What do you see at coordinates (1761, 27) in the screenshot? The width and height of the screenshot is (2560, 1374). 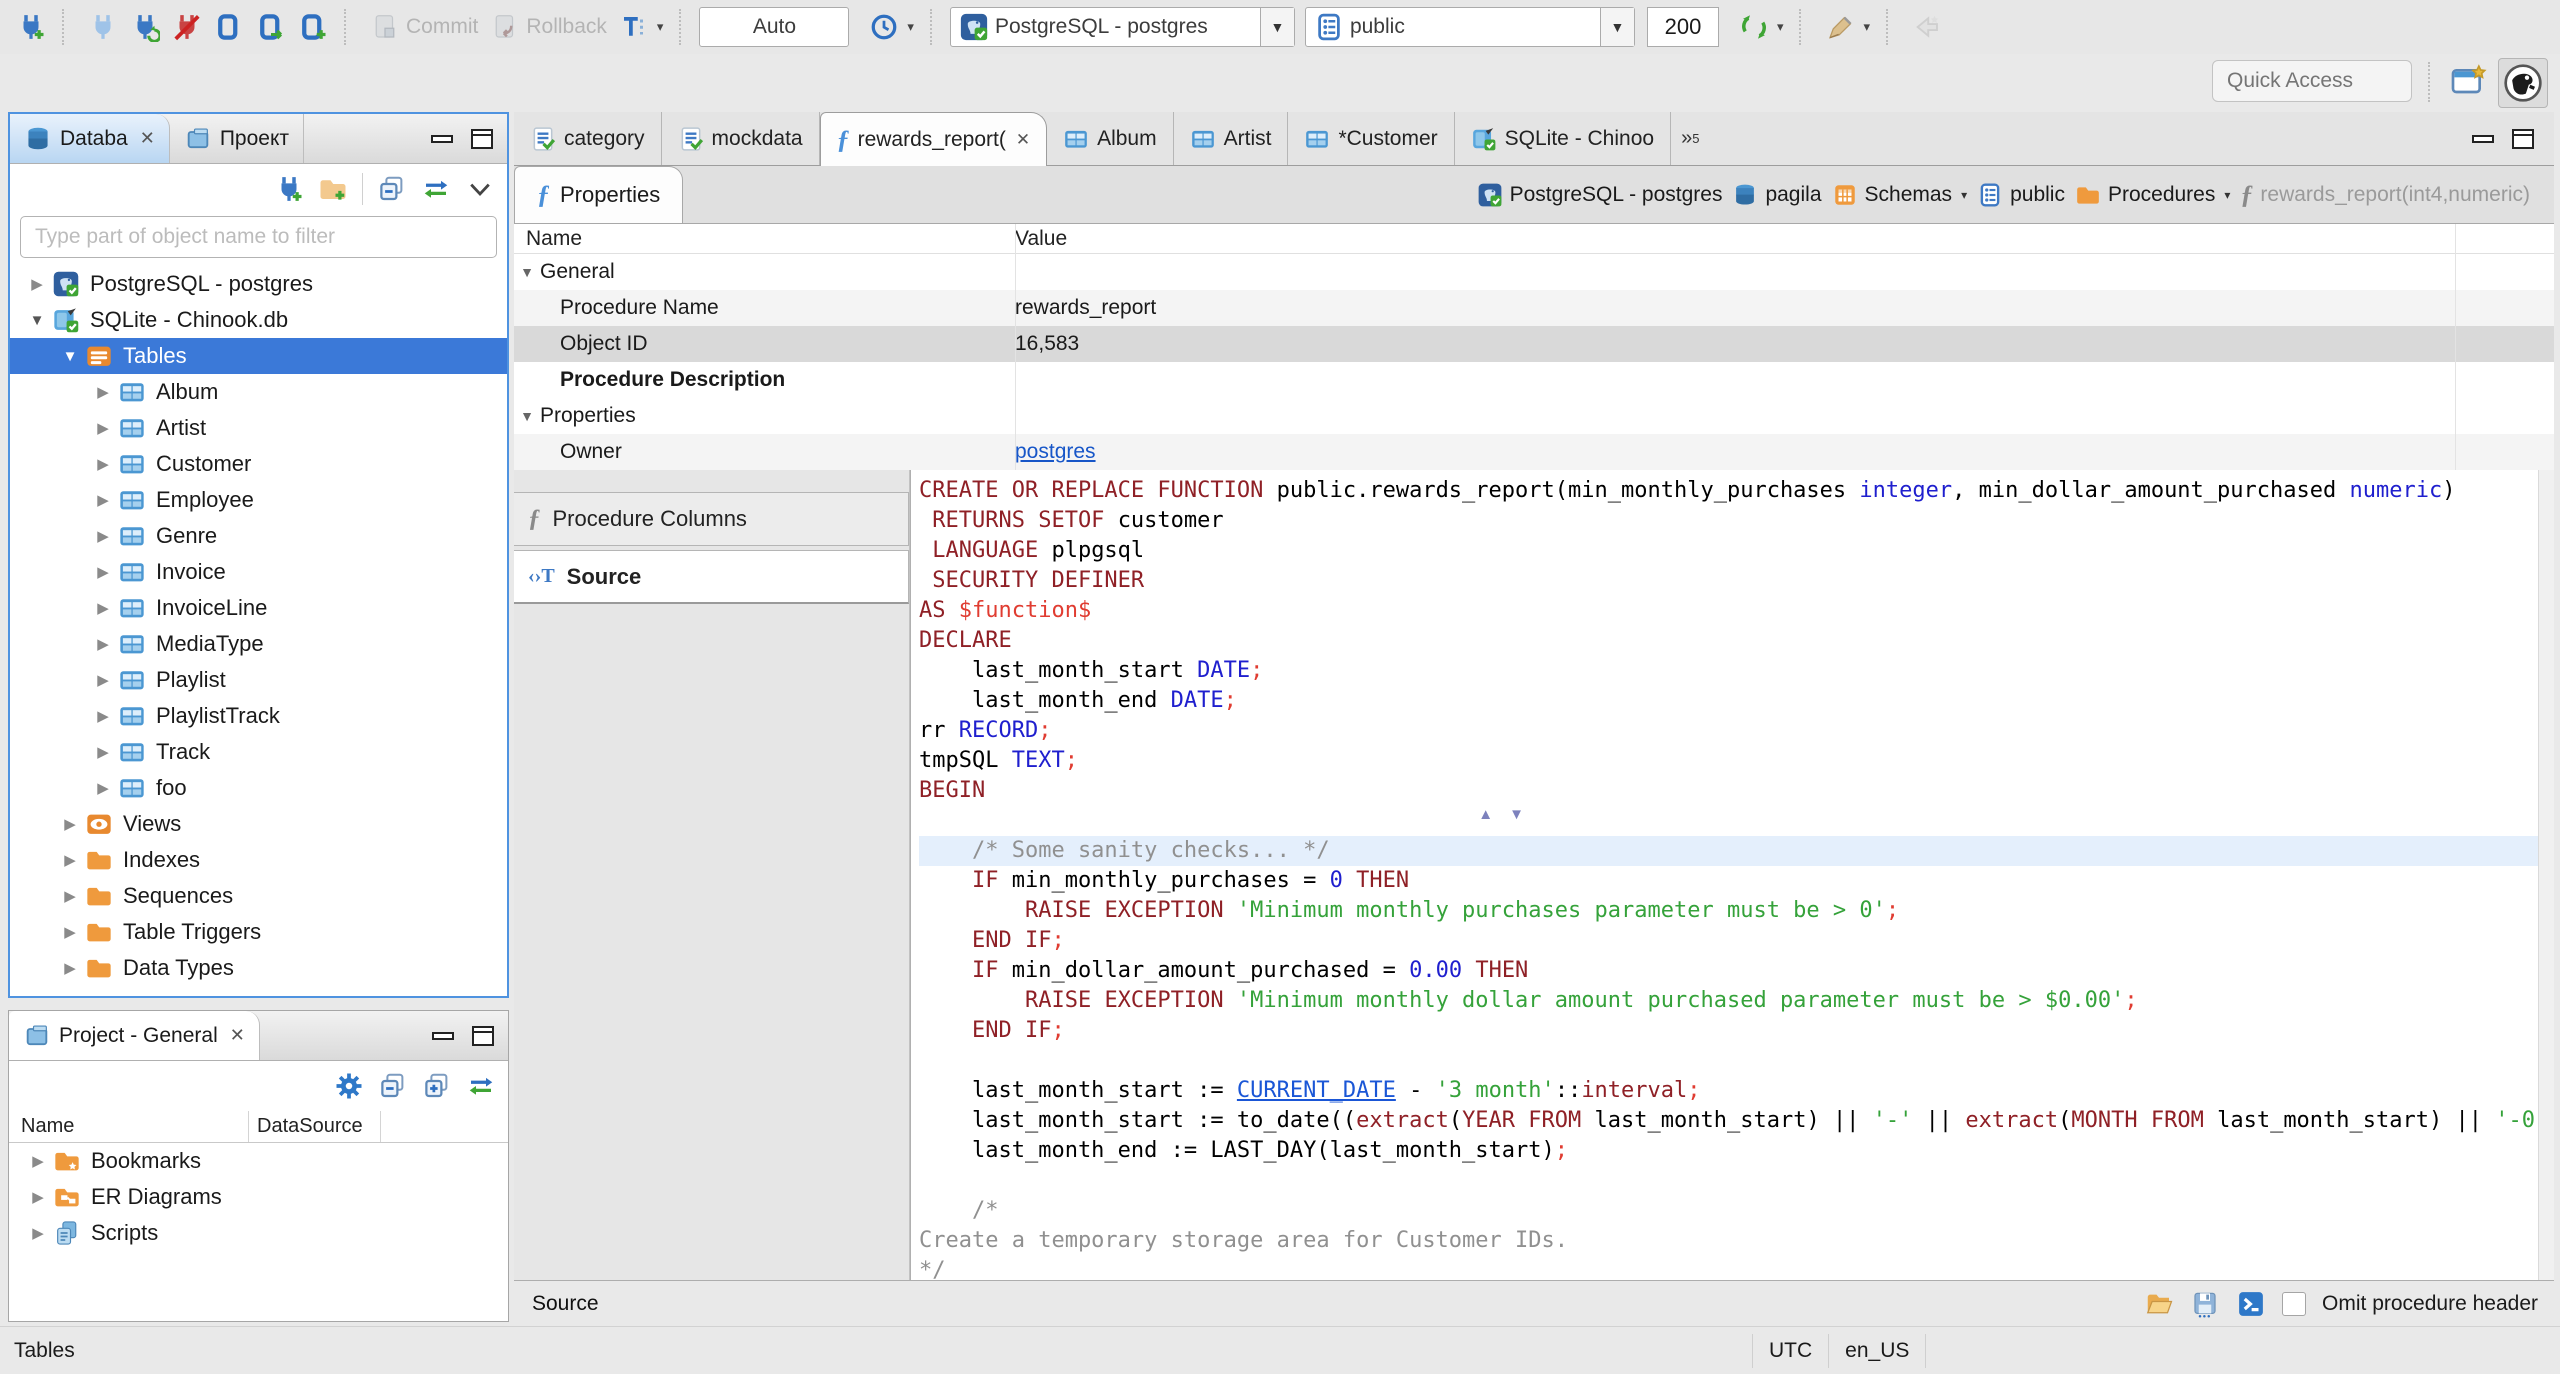 I see `refresh-button: ▾` at bounding box center [1761, 27].